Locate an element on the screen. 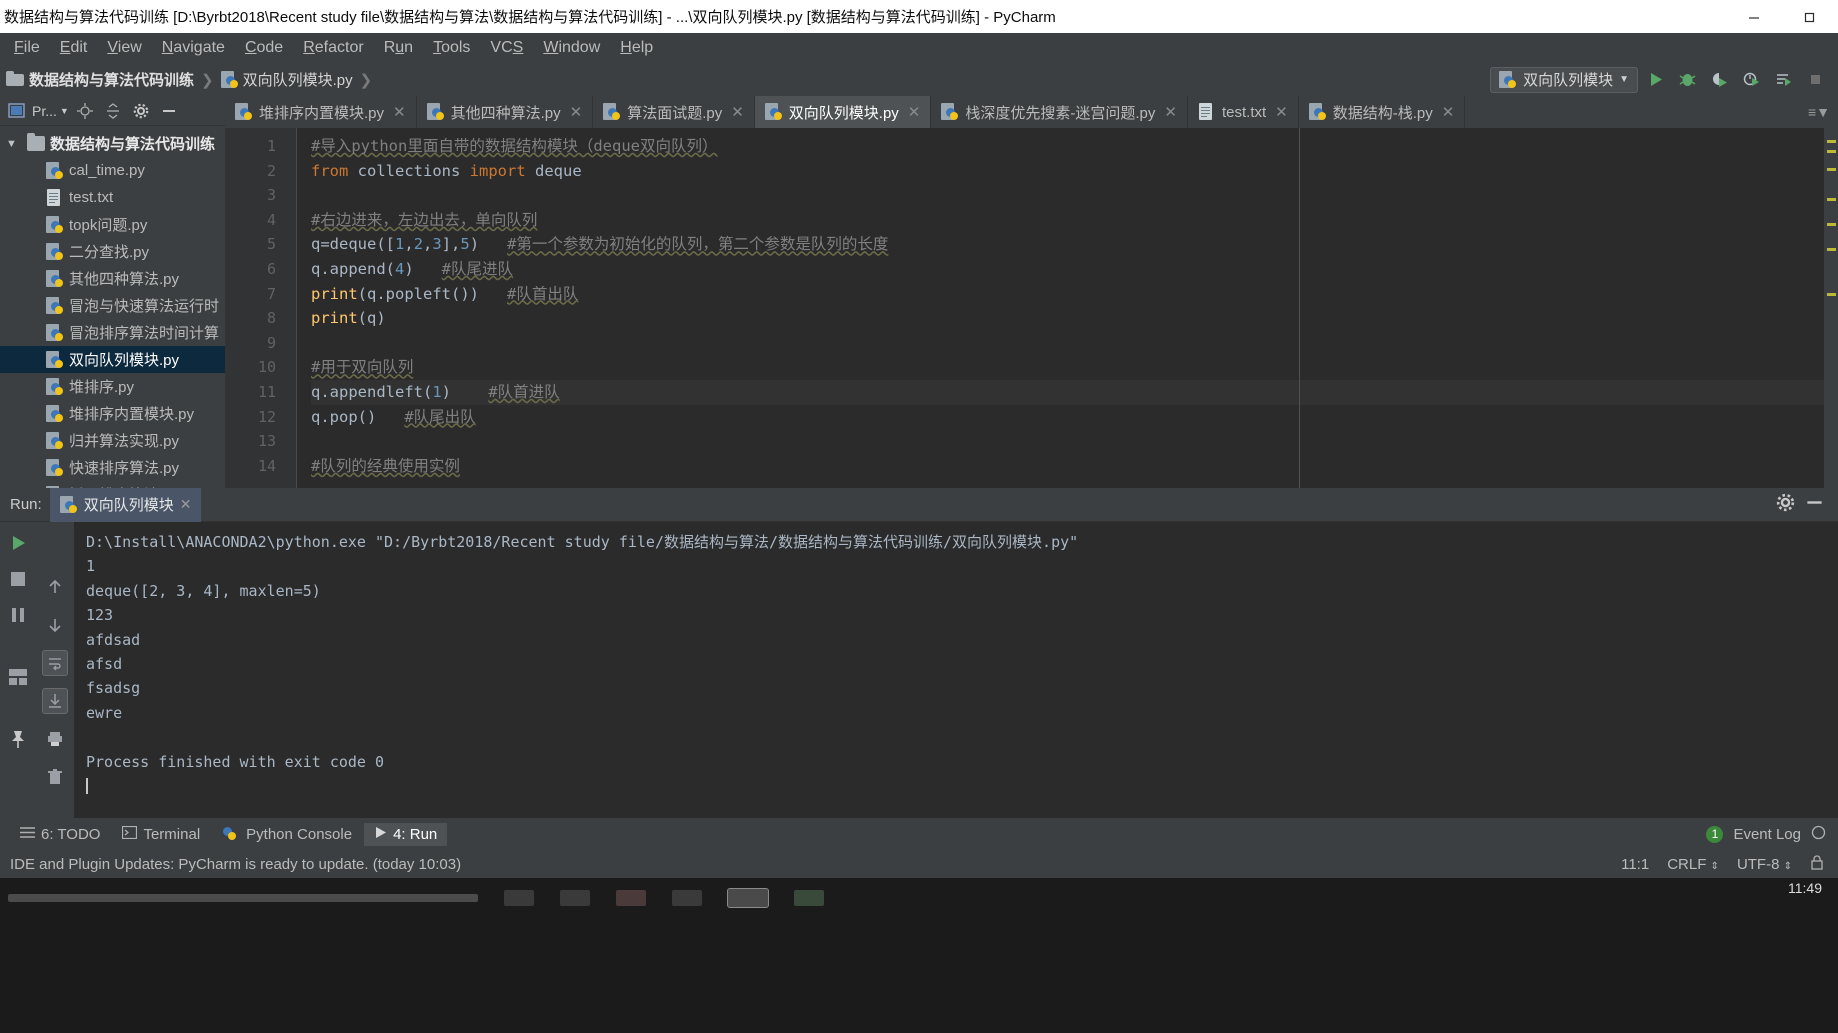 The image size is (1838, 1033). editor-tab: 数据结构-栈.py ✕ is located at coordinates (1382, 112).